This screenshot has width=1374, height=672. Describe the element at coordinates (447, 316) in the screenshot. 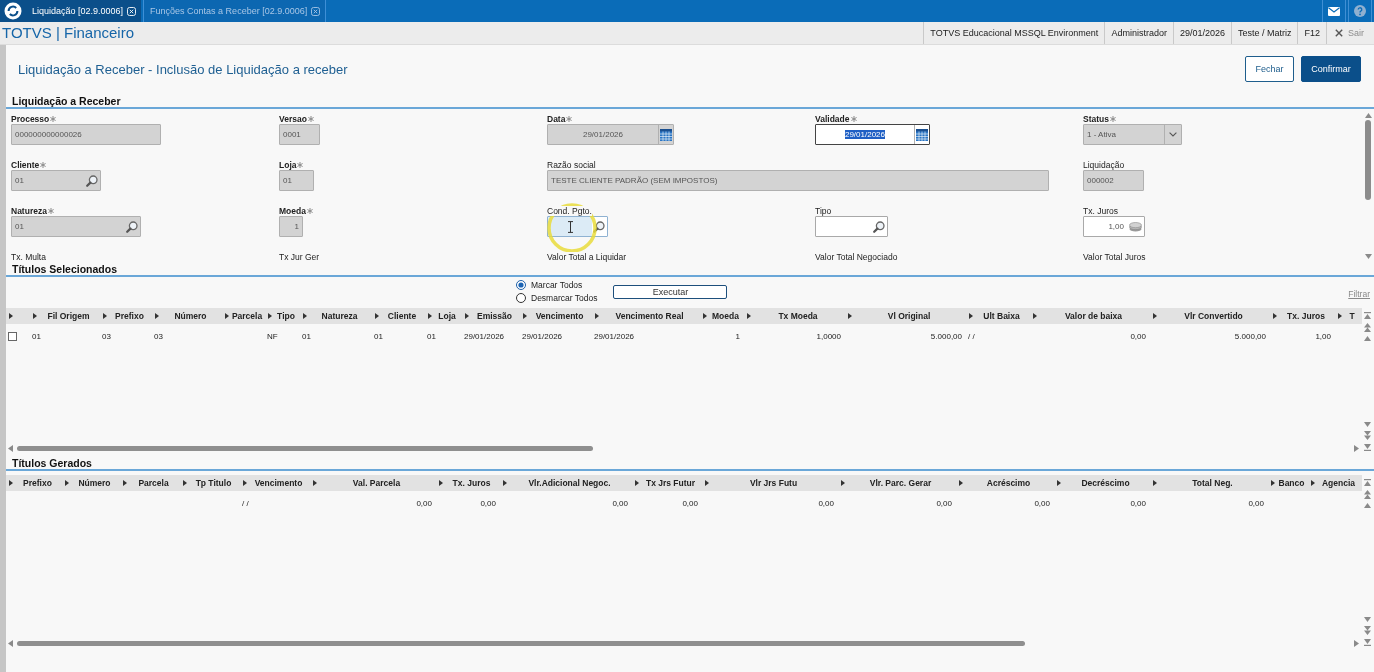

I see `column-header: Loja` at that location.